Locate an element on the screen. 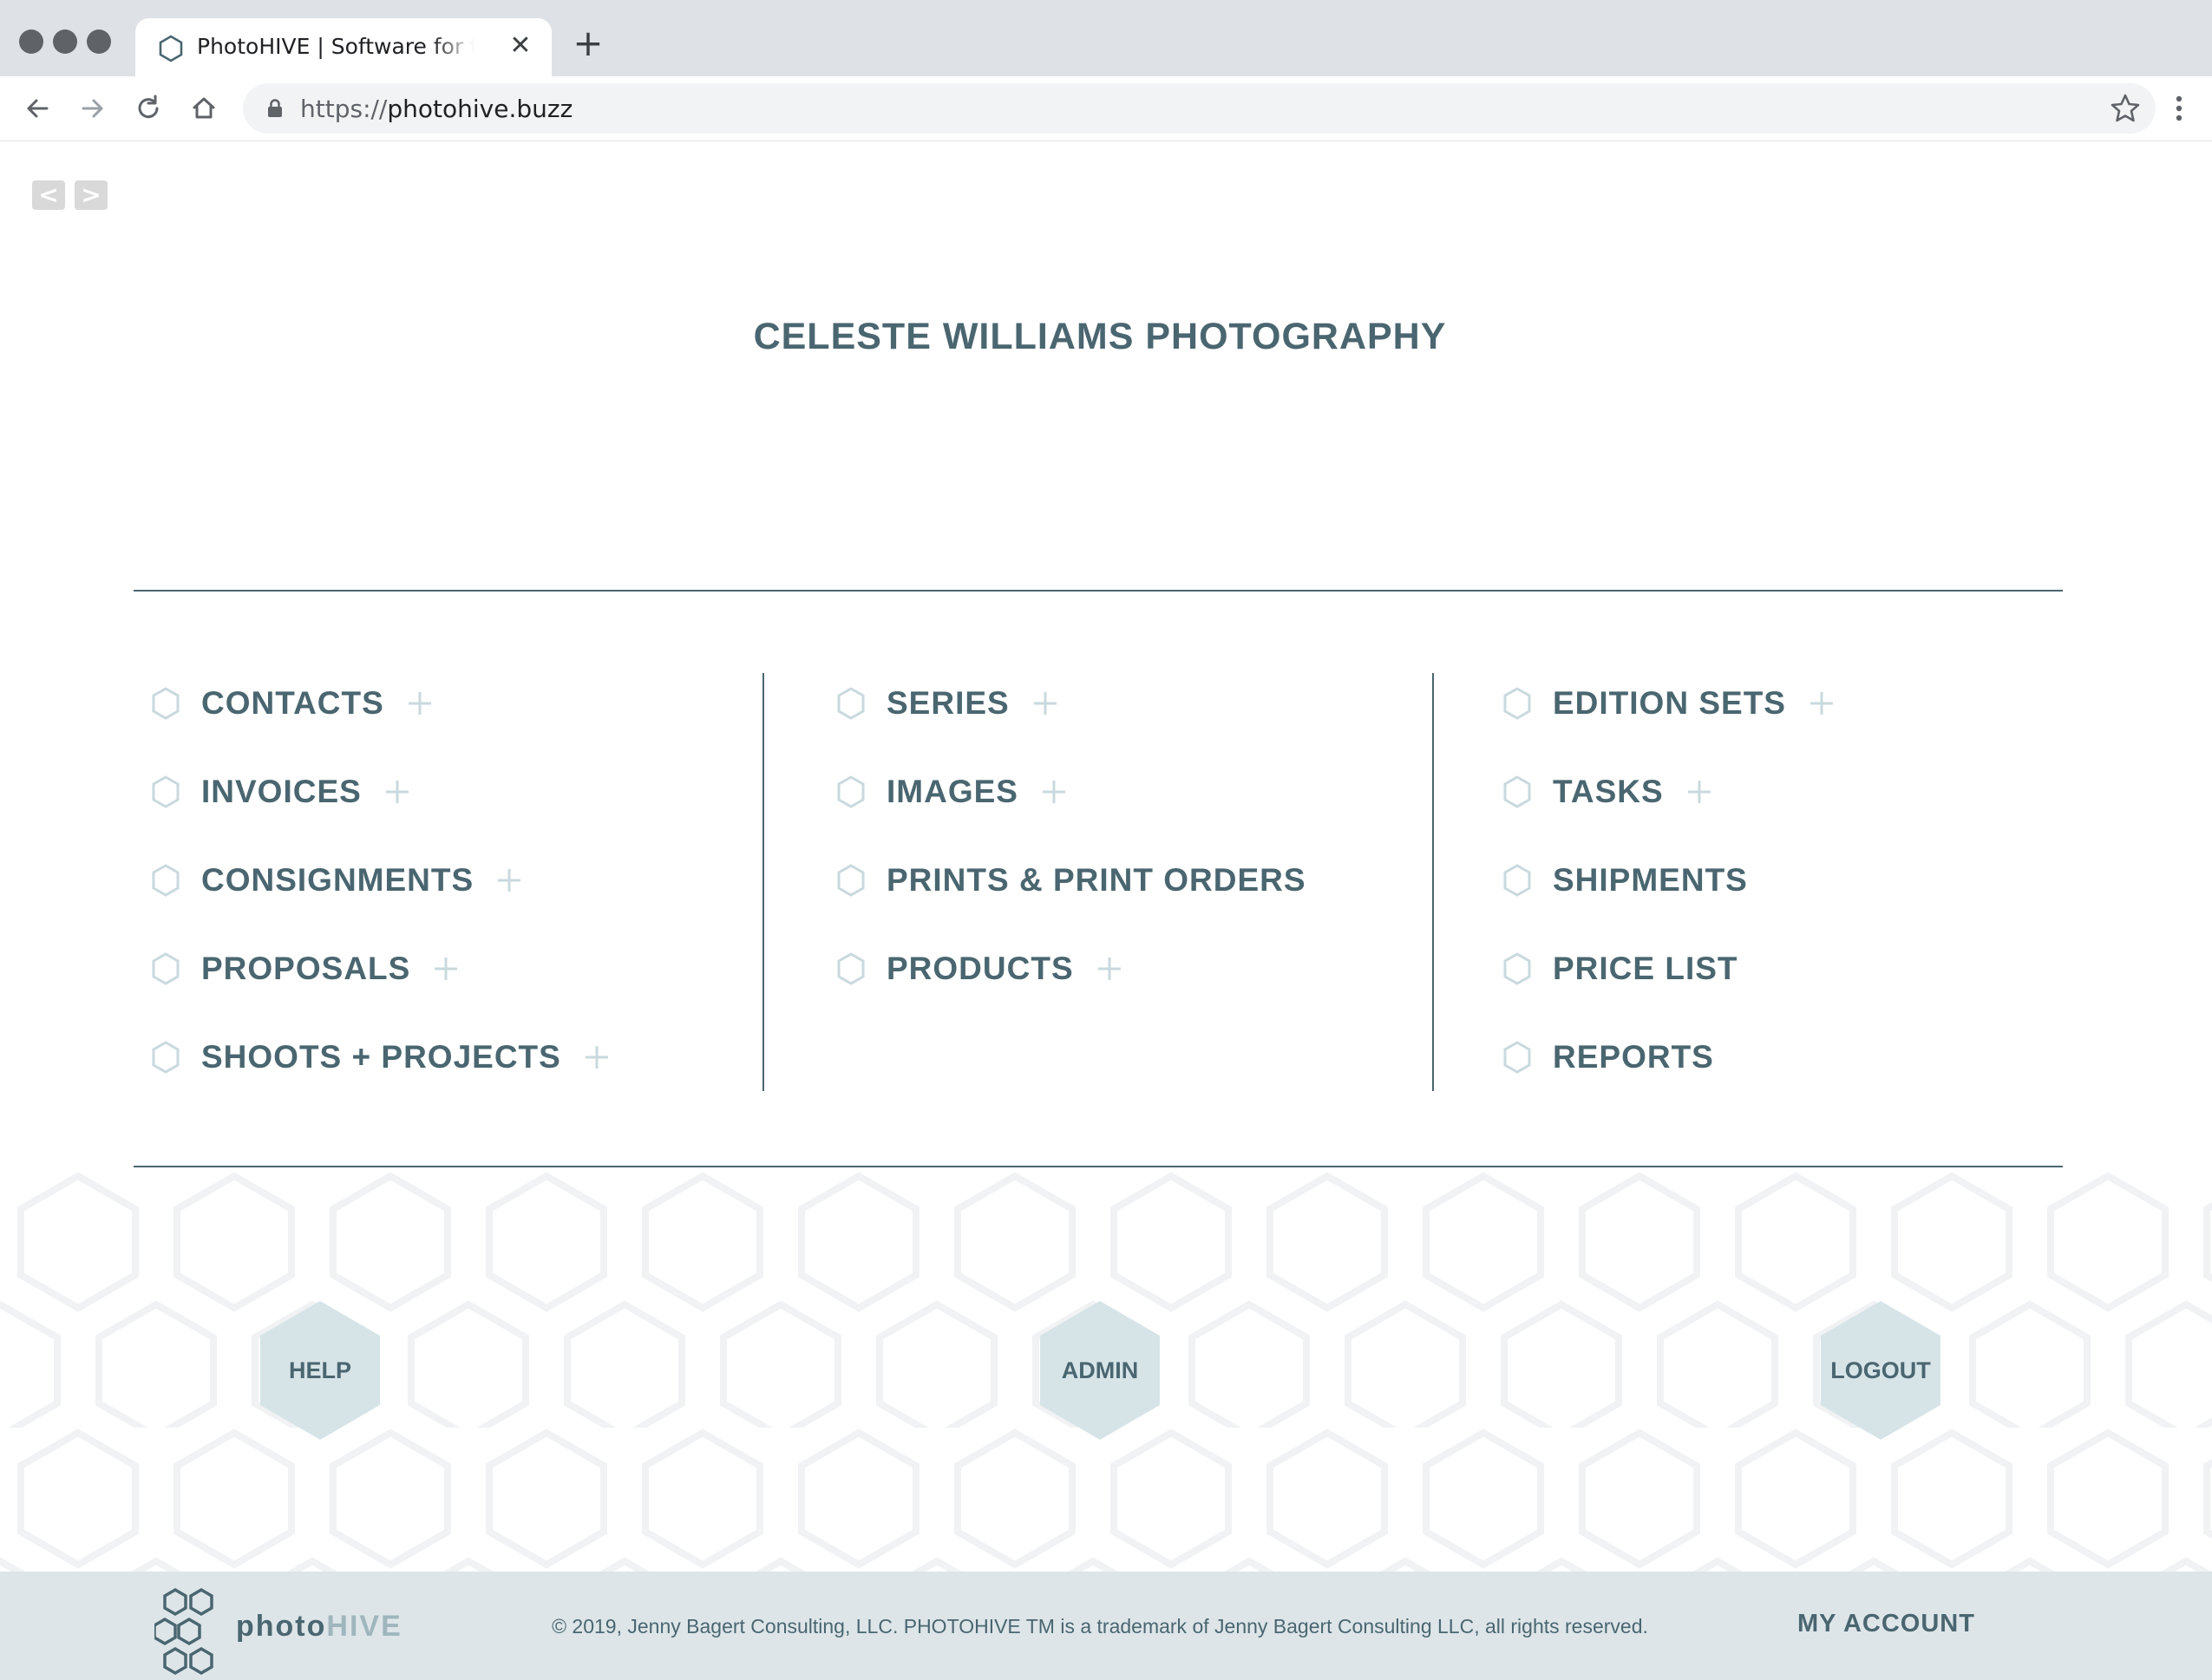 This screenshot has width=2212, height=1680. new-tab-plus-icon: + is located at coordinates (588, 43).